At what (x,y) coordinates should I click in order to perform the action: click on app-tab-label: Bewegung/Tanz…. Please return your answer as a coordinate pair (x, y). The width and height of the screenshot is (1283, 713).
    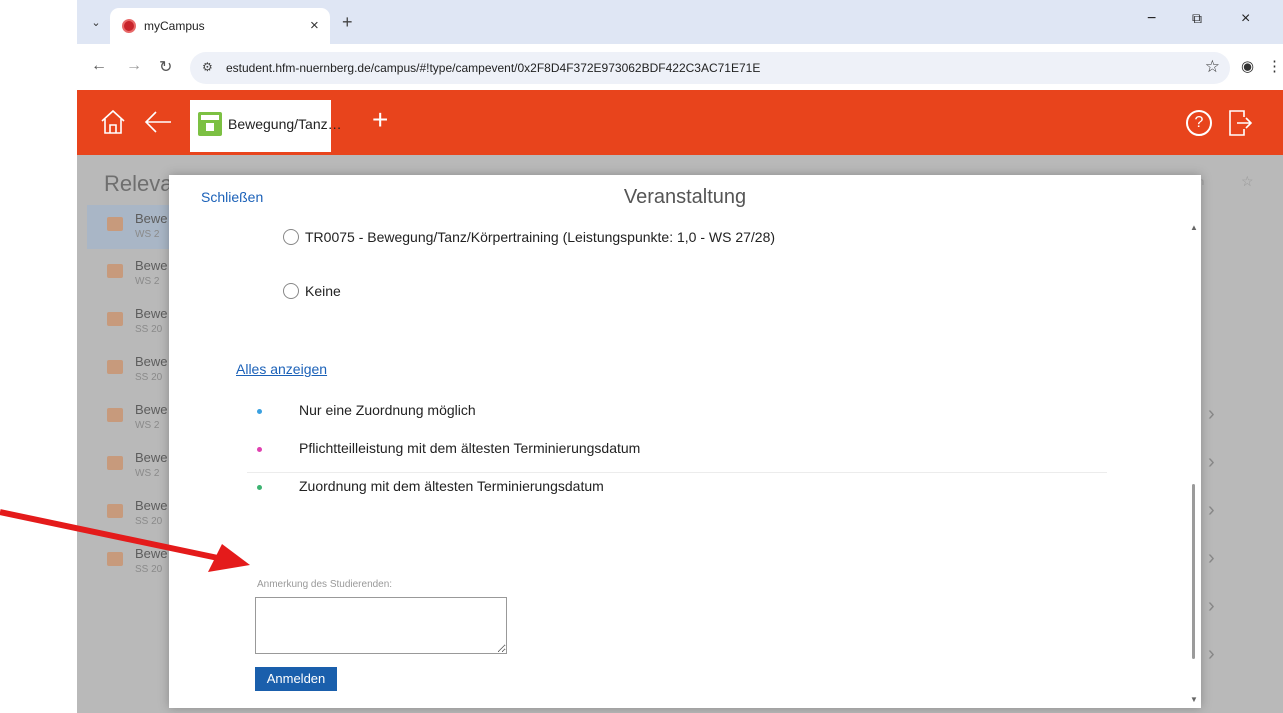
    Looking at the image, I should click on (285, 124).